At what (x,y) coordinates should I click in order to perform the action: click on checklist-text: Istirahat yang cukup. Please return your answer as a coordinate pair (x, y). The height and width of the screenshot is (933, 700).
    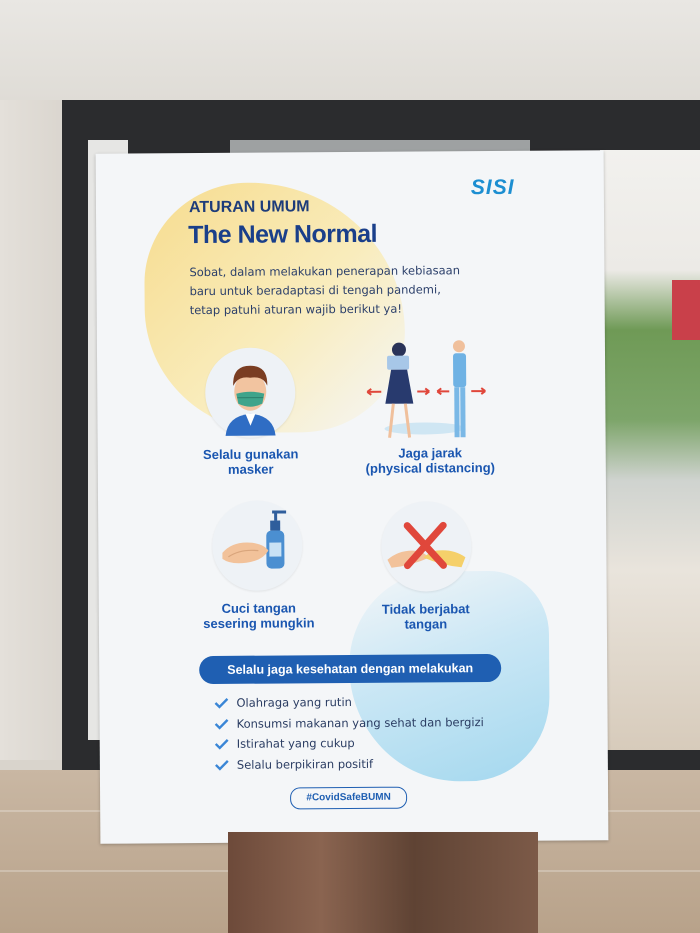
    Looking at the image, I should click on (295, 744).